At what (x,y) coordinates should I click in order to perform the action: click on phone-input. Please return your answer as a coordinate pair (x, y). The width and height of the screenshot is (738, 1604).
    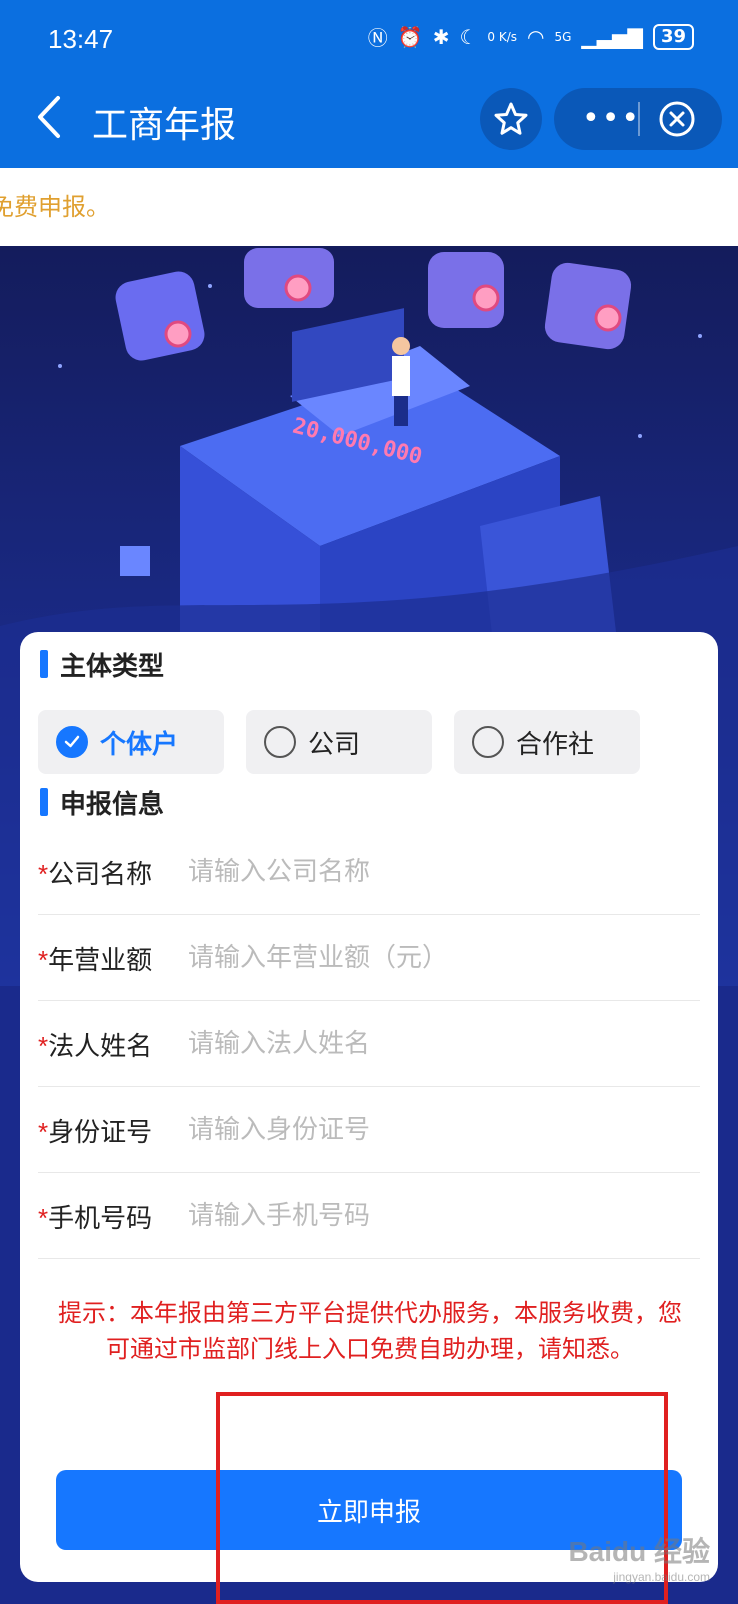
    Looking at the image, I should click on (438, 1215).